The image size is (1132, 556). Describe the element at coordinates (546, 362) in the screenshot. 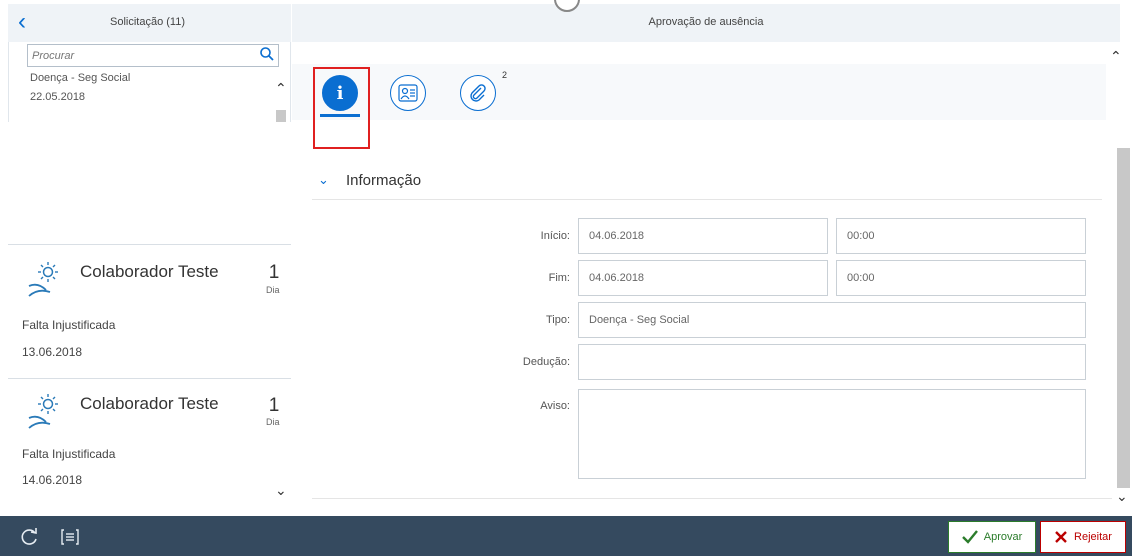

I see `deducao-label: Dedução:` at that location.